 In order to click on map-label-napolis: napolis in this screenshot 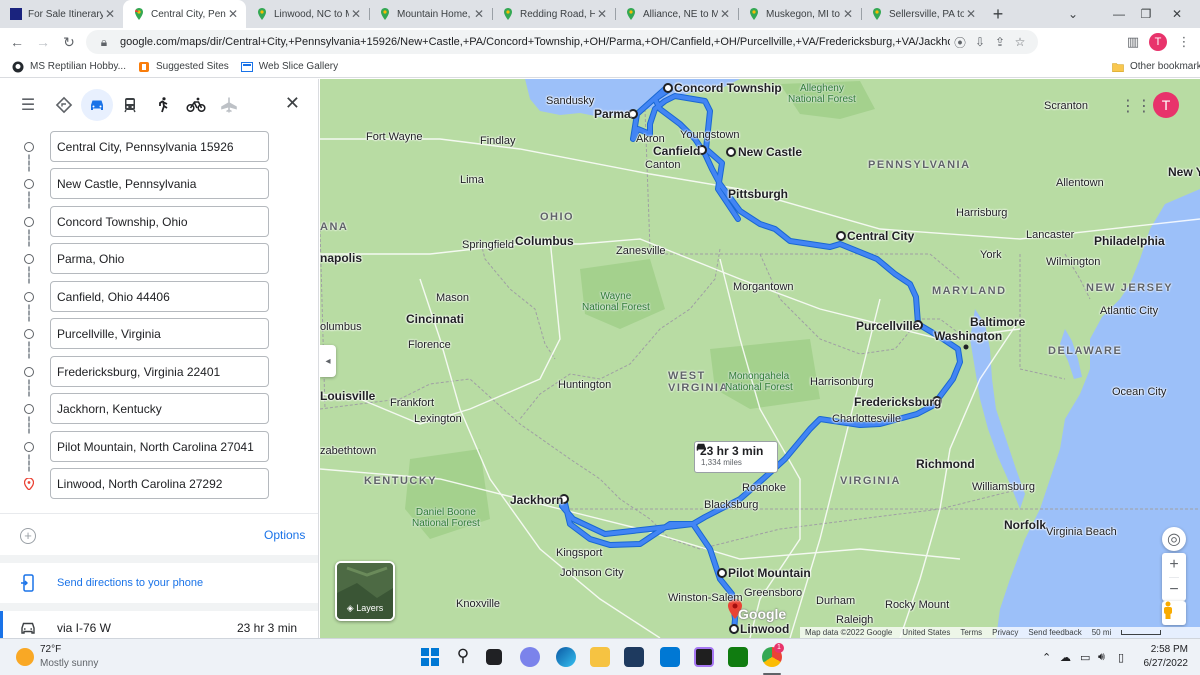, I will do `click(341, 258)`.